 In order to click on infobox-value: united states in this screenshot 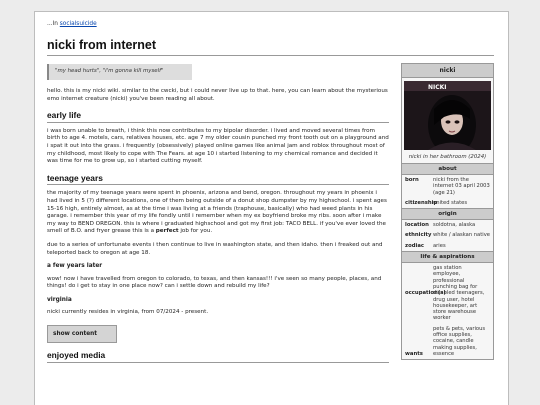, I will do `click(450, 202)`.